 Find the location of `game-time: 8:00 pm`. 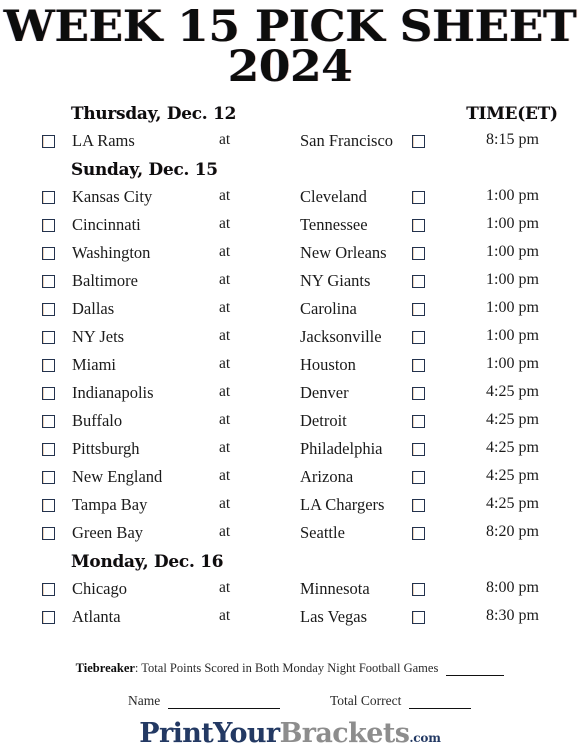

game-time: 8:00 pm is located at coordinates (512, 588).